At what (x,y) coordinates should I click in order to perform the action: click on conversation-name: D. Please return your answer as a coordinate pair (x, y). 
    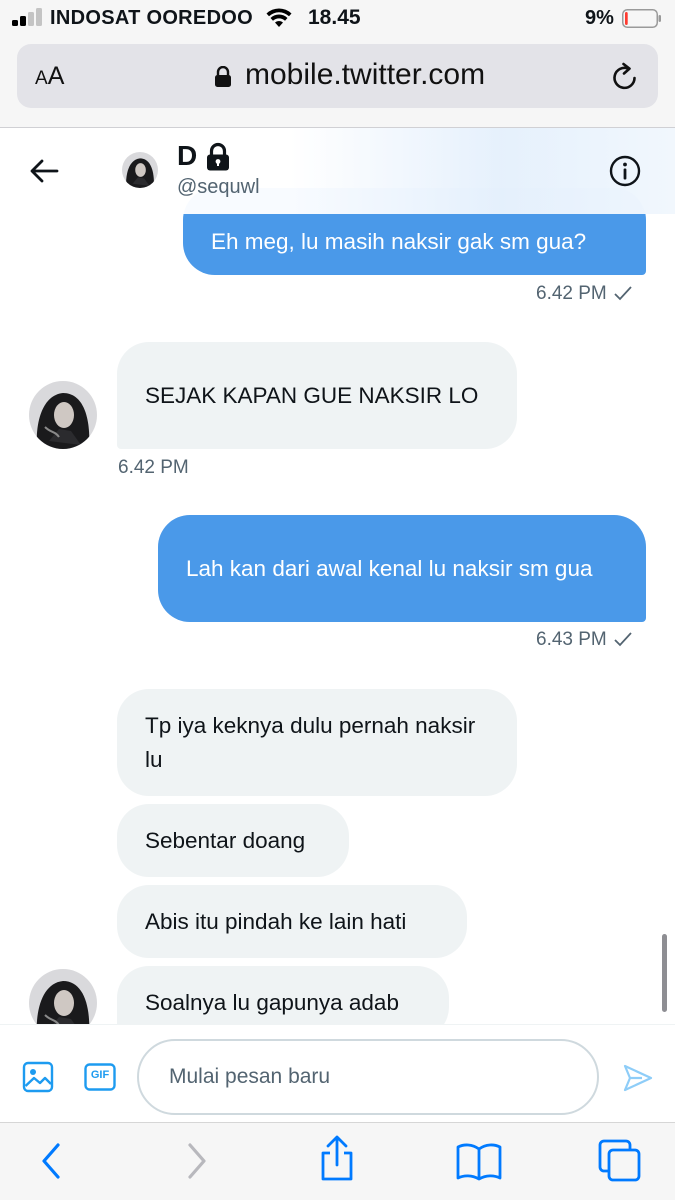
    Looking at the image, I should click on (187, 156).